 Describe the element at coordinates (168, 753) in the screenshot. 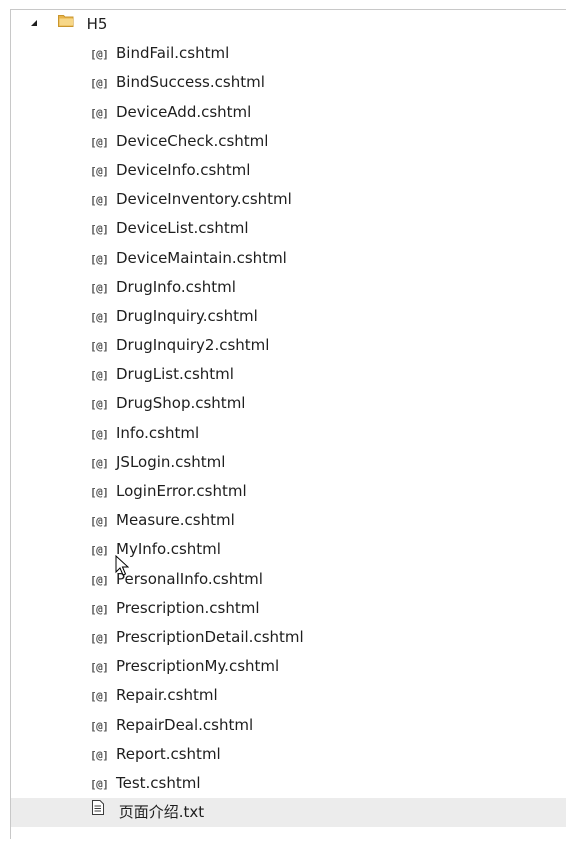

I see `file-label: Report.cshtml` at that location.